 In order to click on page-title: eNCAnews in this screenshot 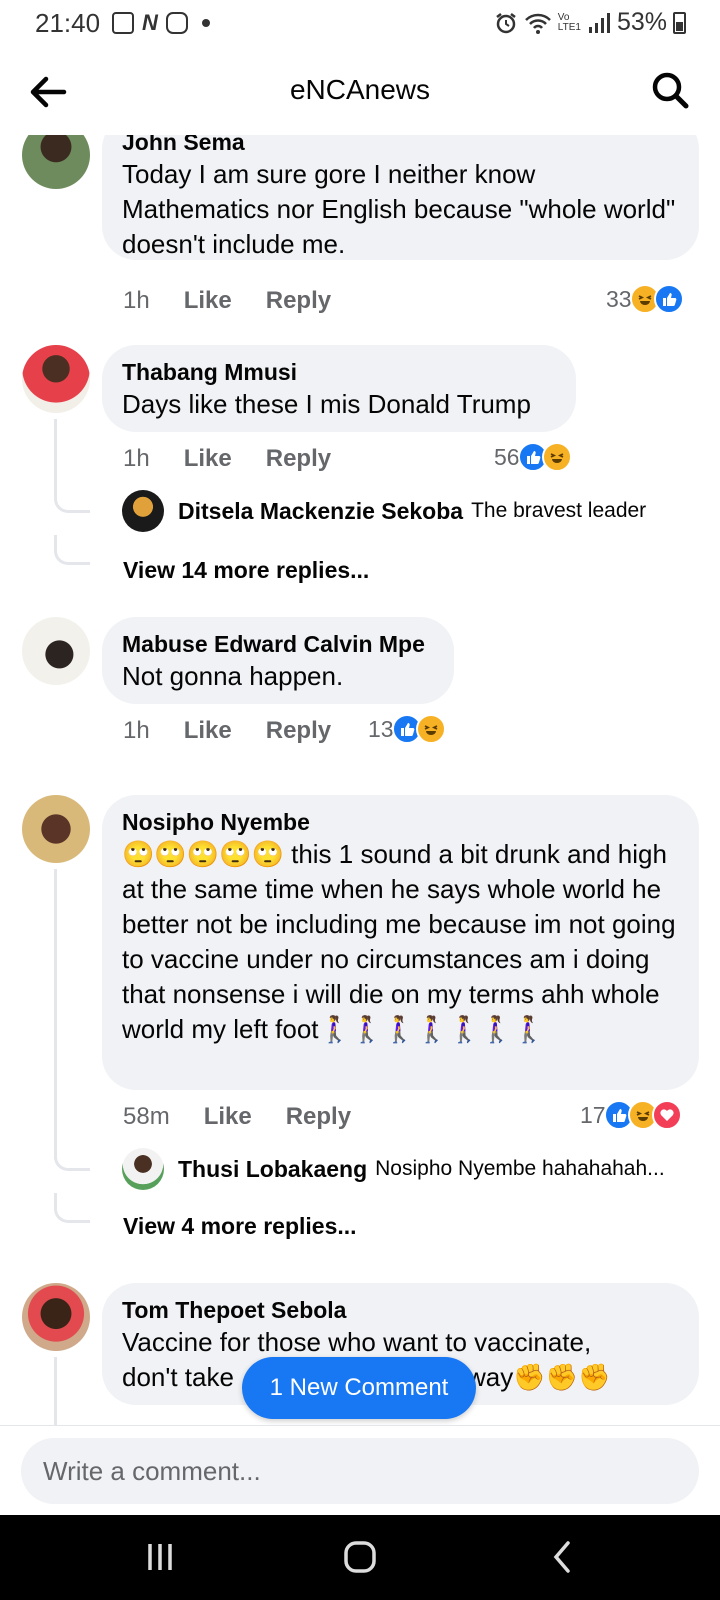, I will do `click(360, 89)`.